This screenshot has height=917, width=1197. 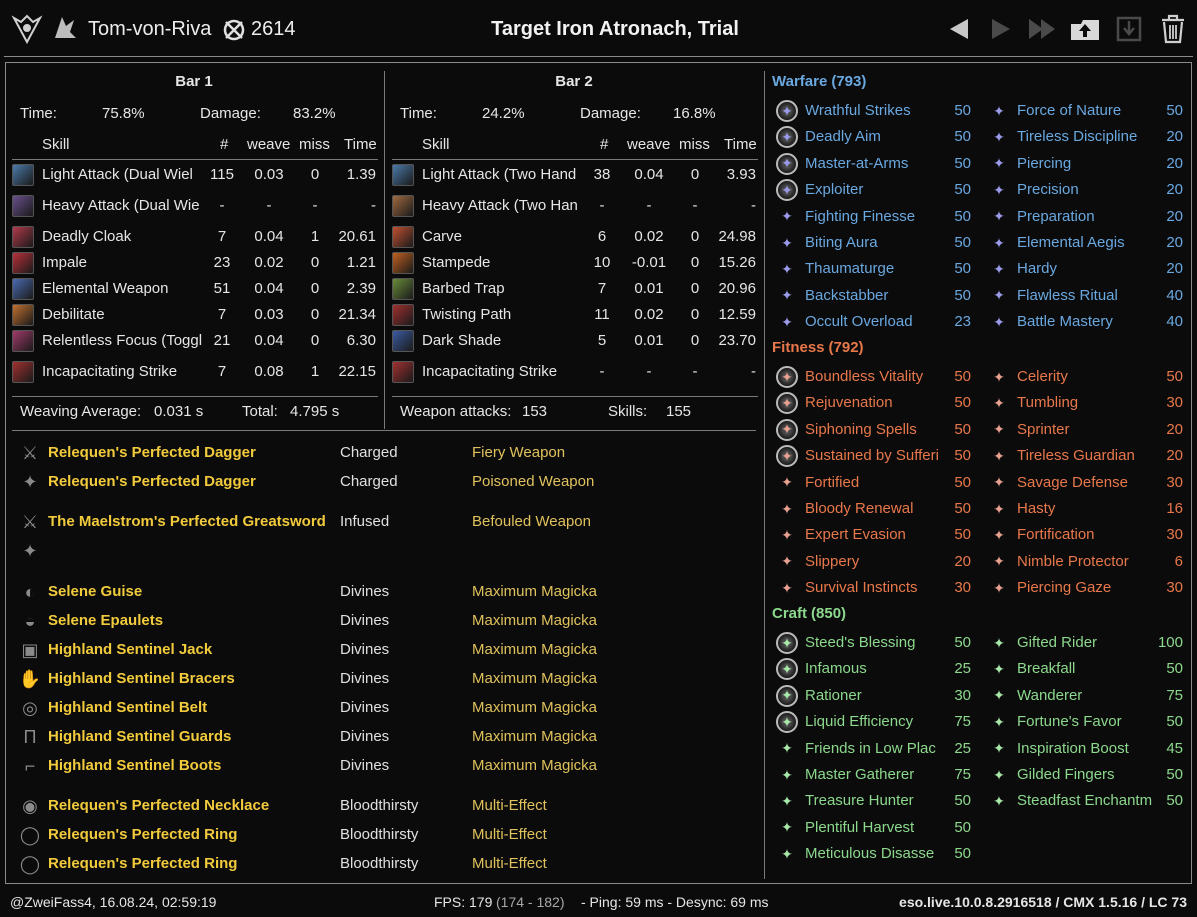 I want to click on skill-name: Elemental Weapon, so click(x=105, y=288).